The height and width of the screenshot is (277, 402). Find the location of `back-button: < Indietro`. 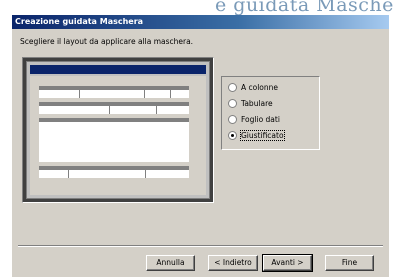

back-button: < Indietro is located at coordinates (233, 263).